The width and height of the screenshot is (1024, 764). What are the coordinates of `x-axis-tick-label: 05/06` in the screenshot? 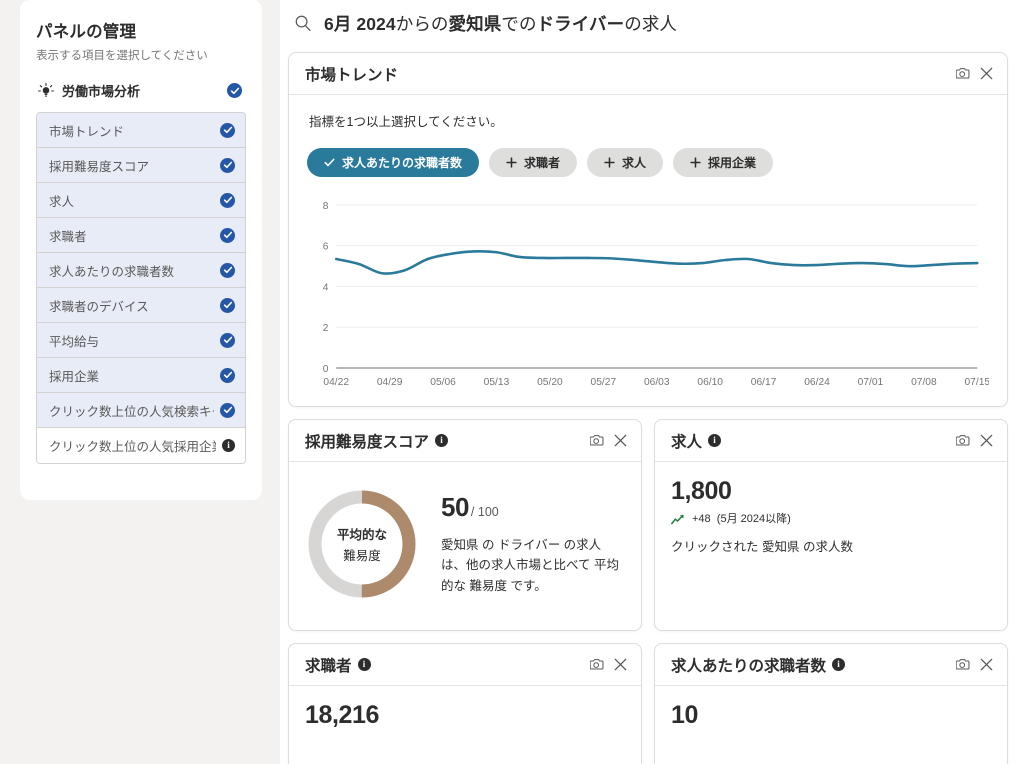 It's located at (443, 382).